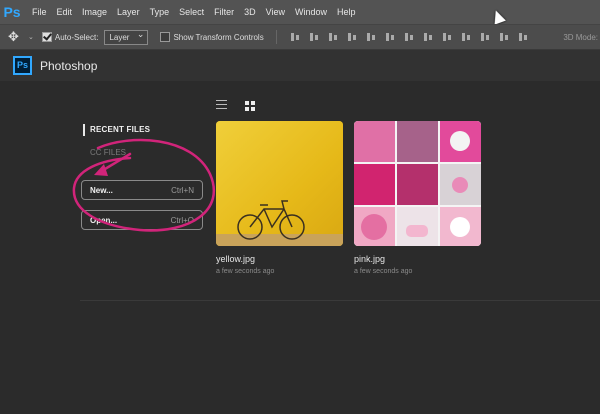  Describe the element at coordinates (300, 65) in the screenshot. I see `start-workspace-header: Ps Photoshop` at that location.